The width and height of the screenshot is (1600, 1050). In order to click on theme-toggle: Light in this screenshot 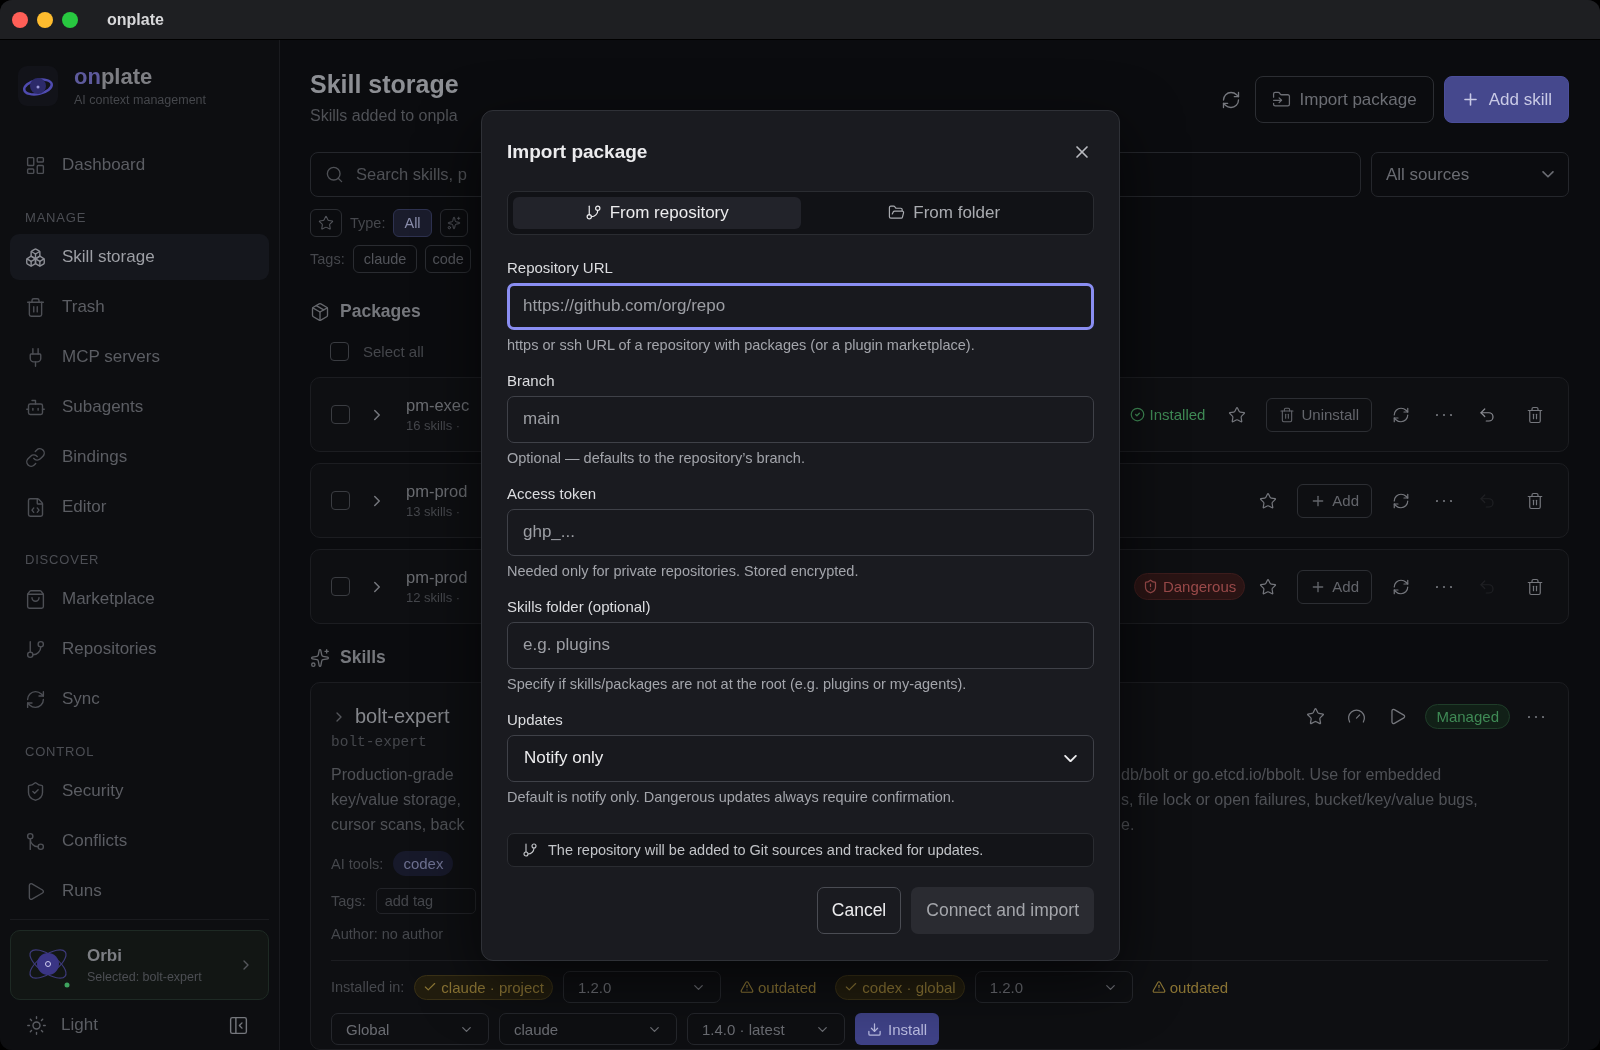, I will do `click(62, 1025)`.